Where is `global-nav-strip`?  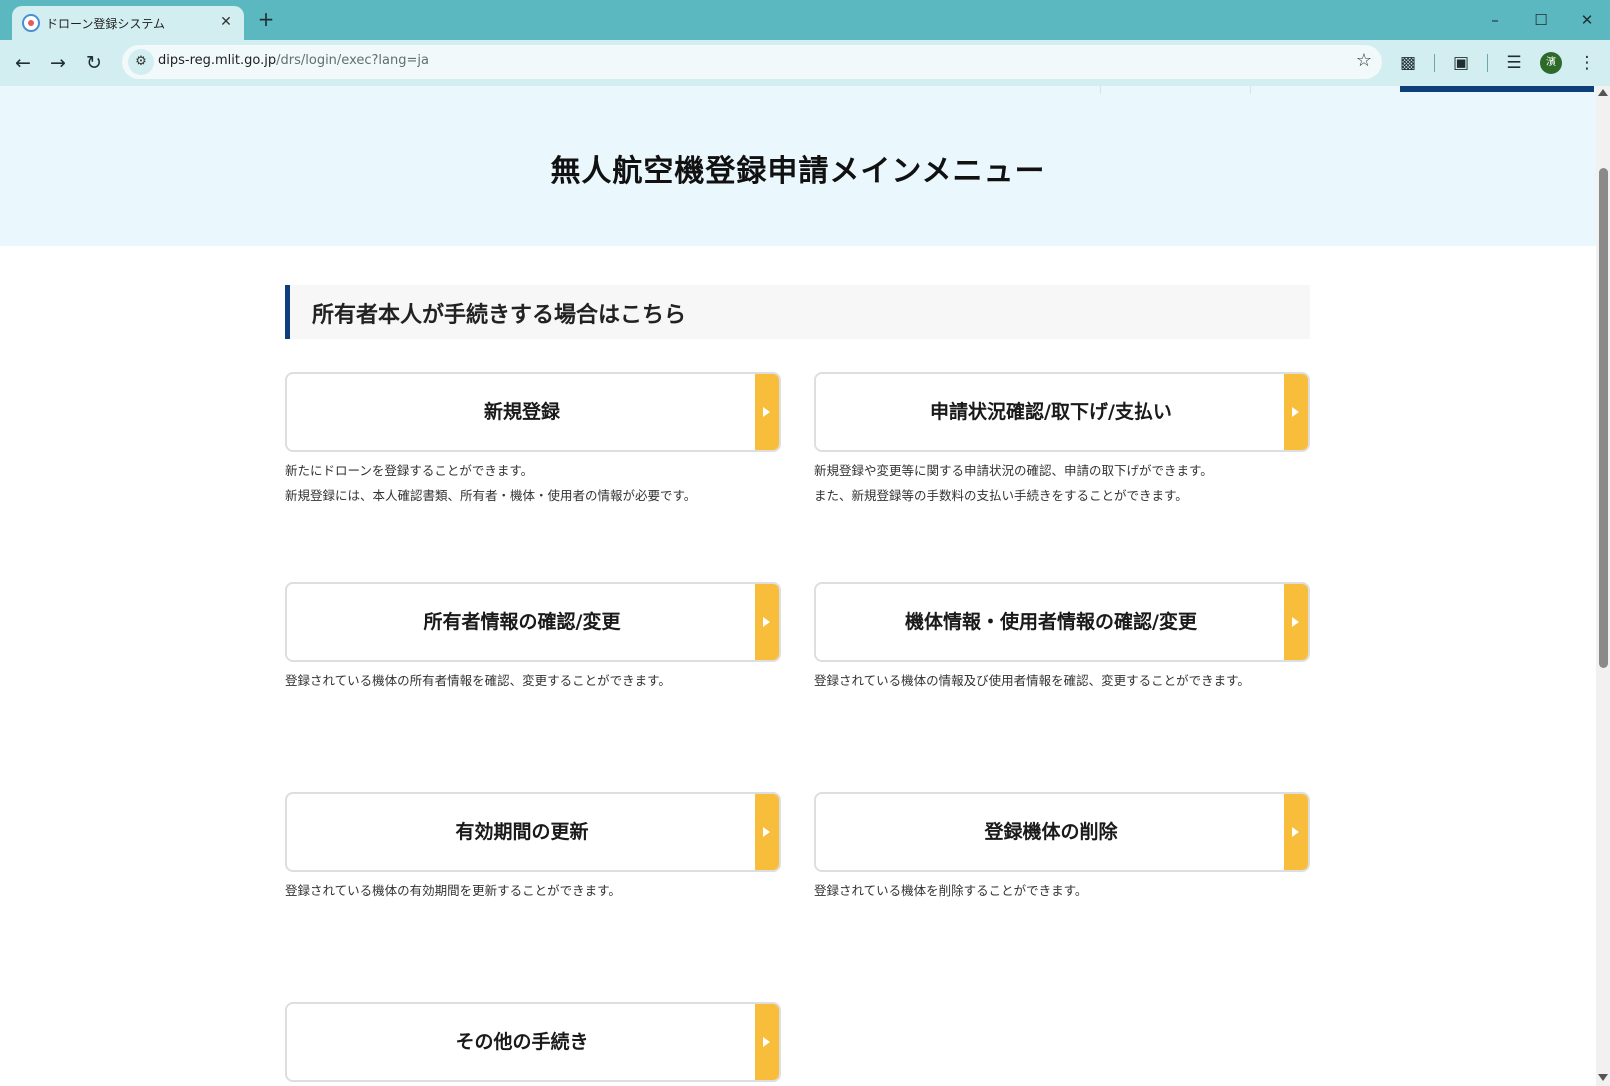 global-nav-strip is located at coordinates (798, 90).